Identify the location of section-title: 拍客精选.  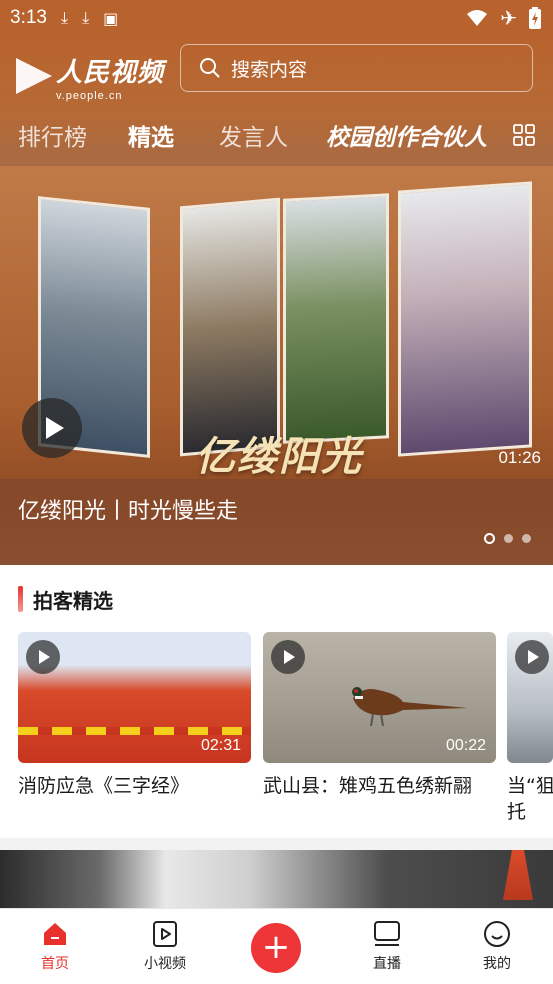
(73, 600).